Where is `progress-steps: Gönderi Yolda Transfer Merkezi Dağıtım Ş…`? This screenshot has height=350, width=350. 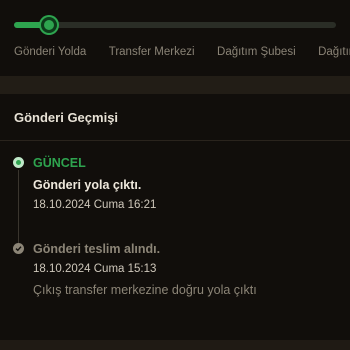
progress-steps: Gönderi Yolda Transfer Merkezi Dağıtım Ş… is located at coordinates (182, 51).